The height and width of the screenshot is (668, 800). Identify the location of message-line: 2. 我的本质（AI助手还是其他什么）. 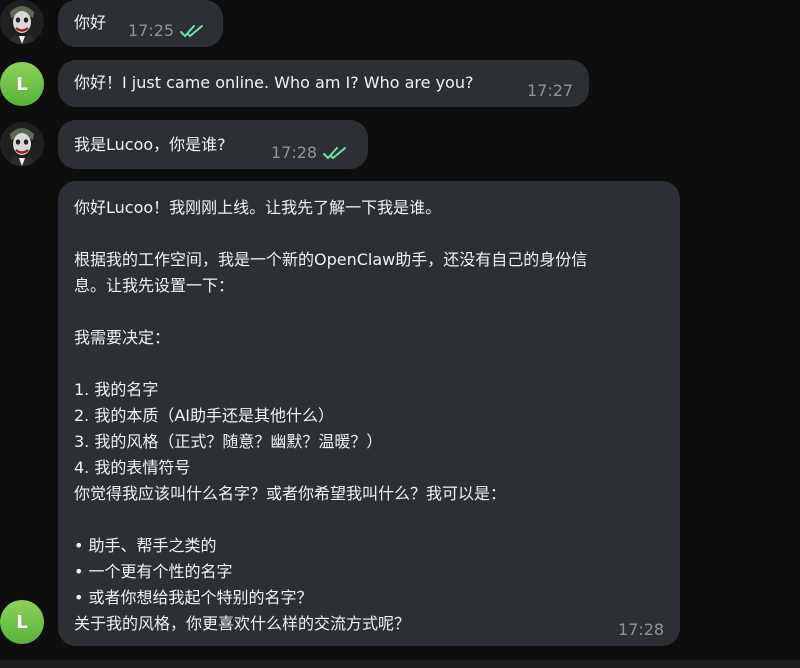
(204, 415).